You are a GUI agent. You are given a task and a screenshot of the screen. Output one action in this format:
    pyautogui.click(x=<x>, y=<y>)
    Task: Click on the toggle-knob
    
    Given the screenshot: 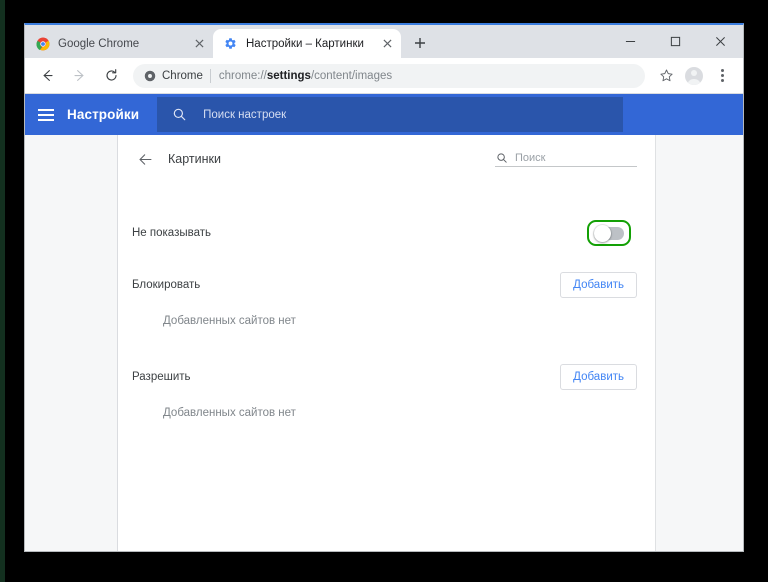 What is the action you would take?
    pyautogui.click(x=602, y=233)
    